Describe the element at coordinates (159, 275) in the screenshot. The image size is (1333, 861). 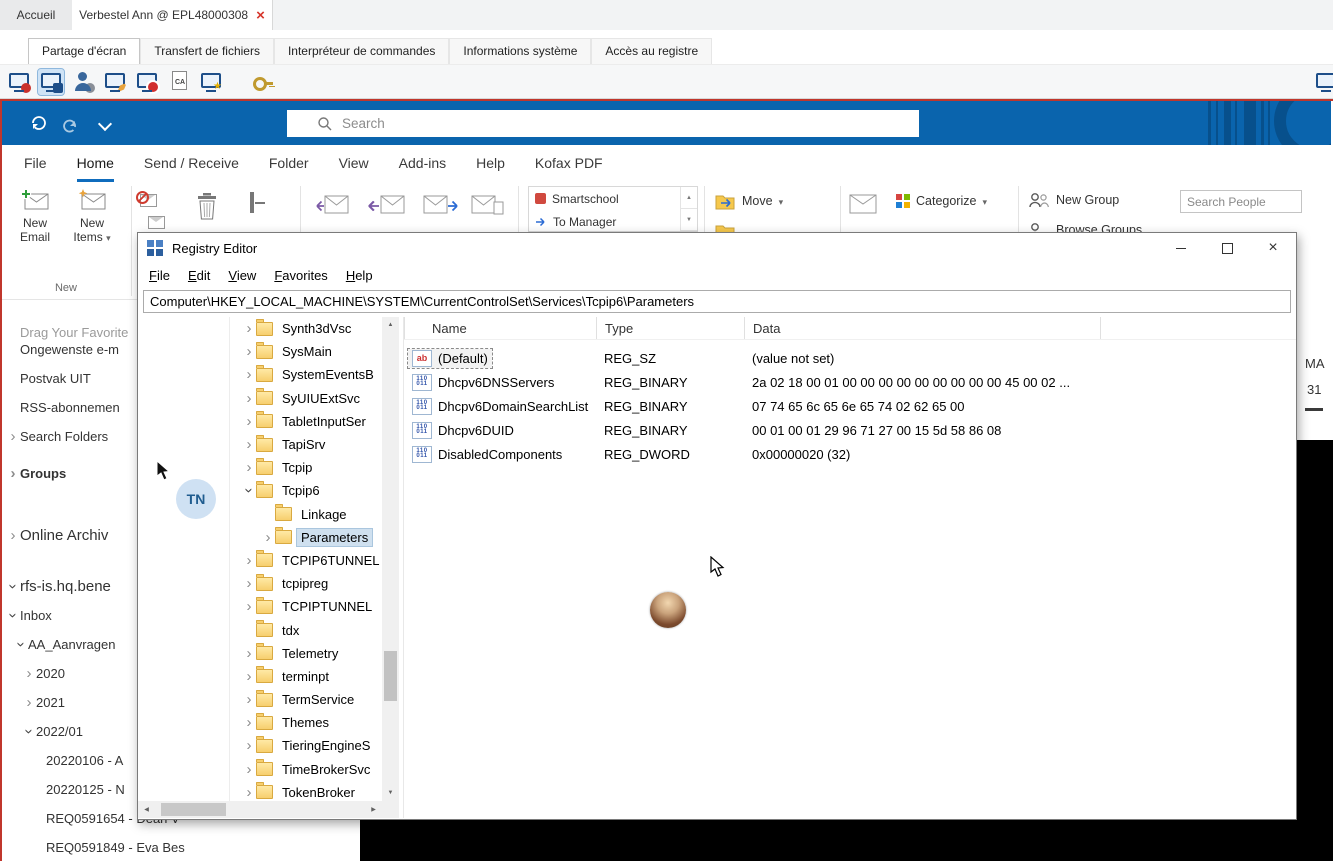
I see `regedit-menu-item: File` at that location.